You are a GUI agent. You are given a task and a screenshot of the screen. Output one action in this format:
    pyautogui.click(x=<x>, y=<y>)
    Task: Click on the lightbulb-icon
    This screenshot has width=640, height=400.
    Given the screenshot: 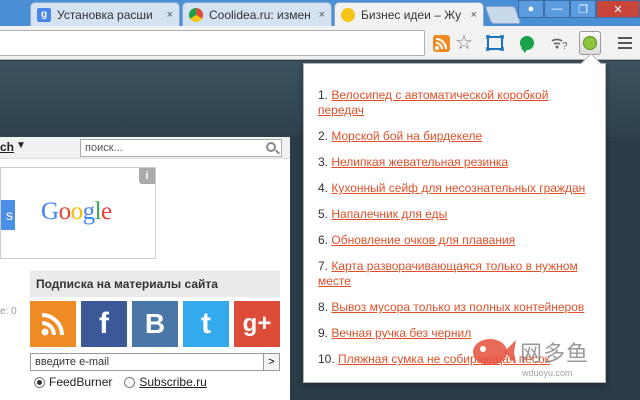 What is the action you would take?
    pyautogui.click(x=590, y=43)
    